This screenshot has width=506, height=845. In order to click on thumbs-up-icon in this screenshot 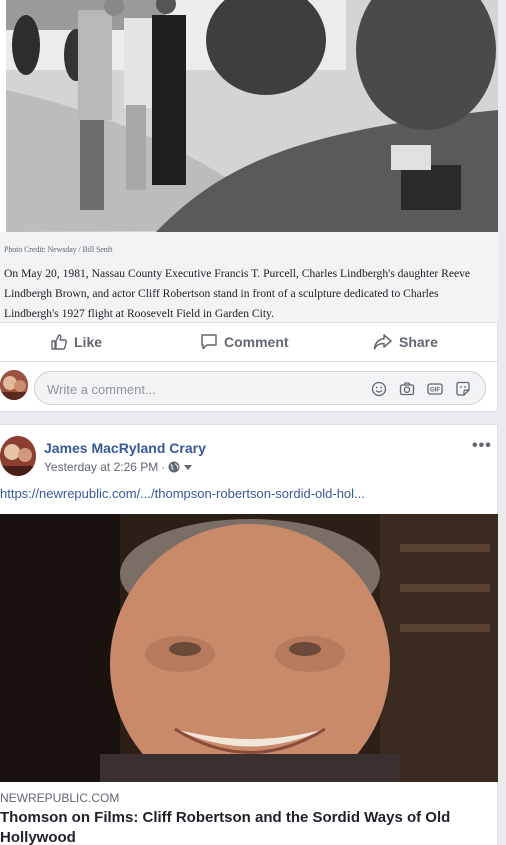, I will do `click(59, 342)`.